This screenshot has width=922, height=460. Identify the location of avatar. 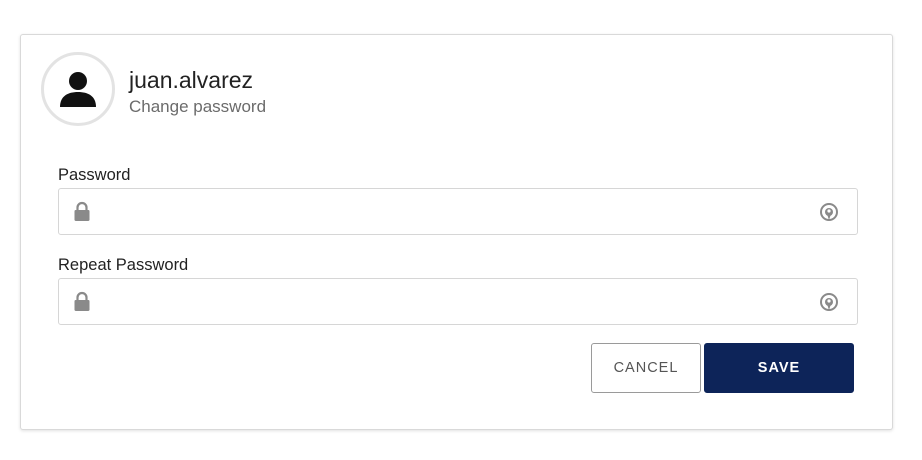
(78, 89).